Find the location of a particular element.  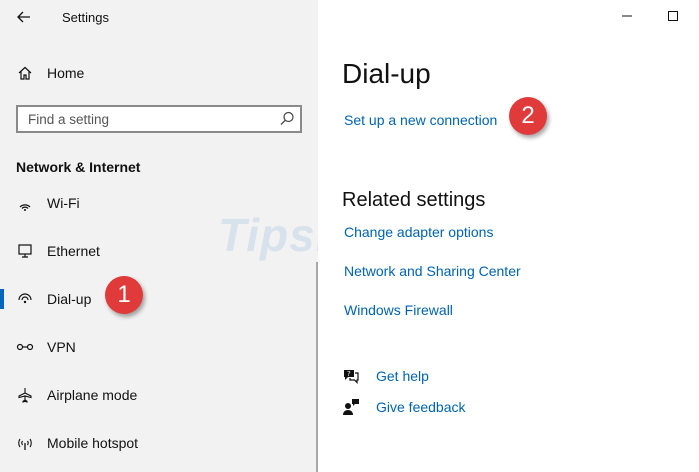

minimize-icon is located at coordinates (627, 16).